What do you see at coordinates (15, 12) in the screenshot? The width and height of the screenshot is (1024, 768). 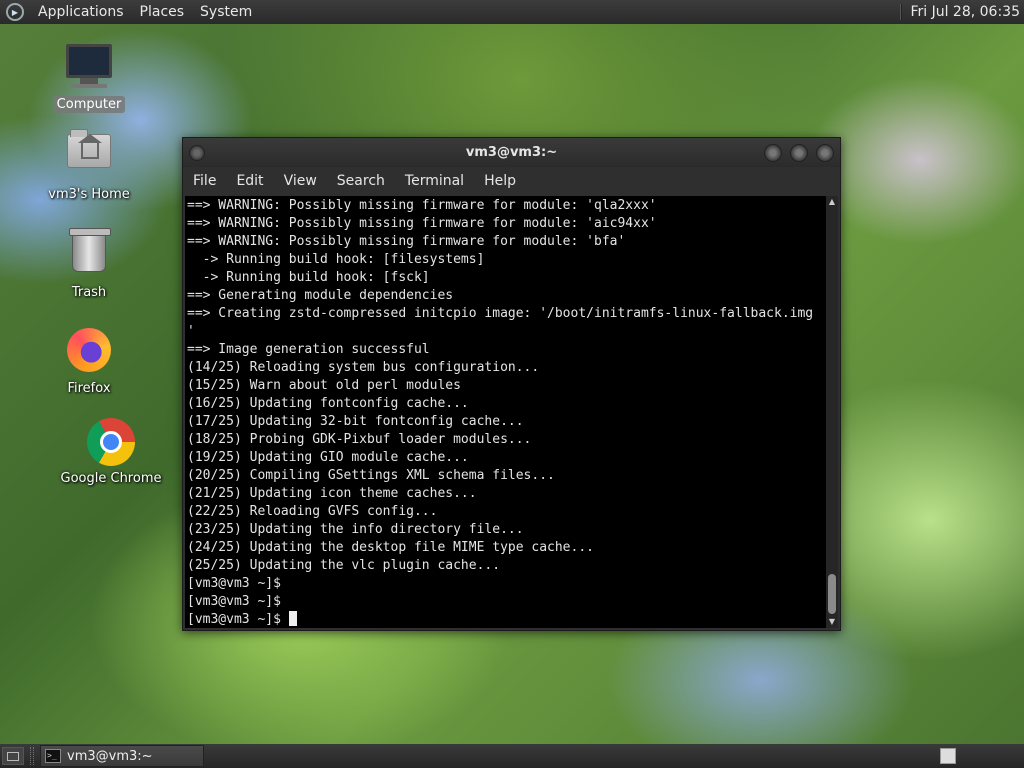 I see `distro-logo-icon: ▶` at bounding box center [15, 12].